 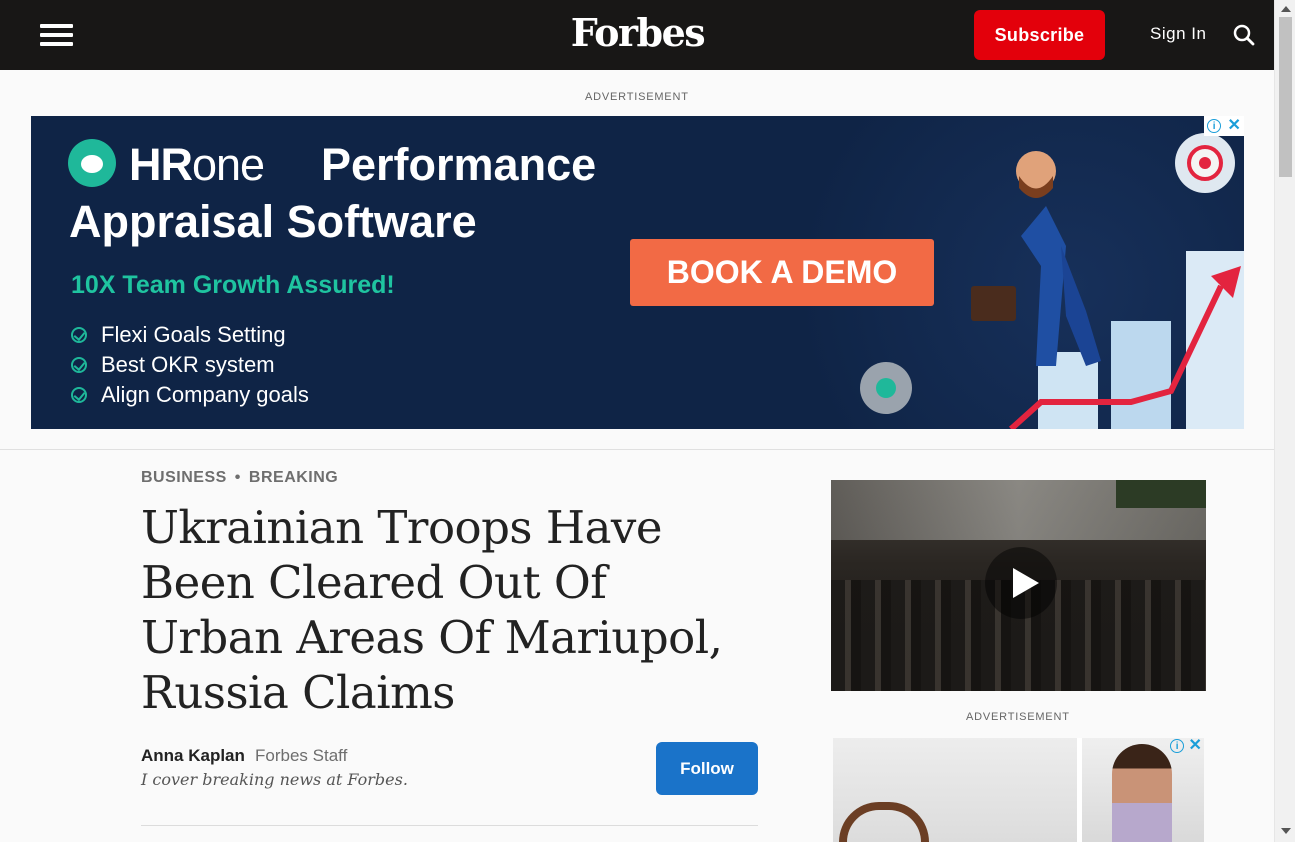 What do you see at coordinates (173, 365) in the screenshot?
I see `ad-feature-item: Best OKR system` at bounding box center [173, 365].